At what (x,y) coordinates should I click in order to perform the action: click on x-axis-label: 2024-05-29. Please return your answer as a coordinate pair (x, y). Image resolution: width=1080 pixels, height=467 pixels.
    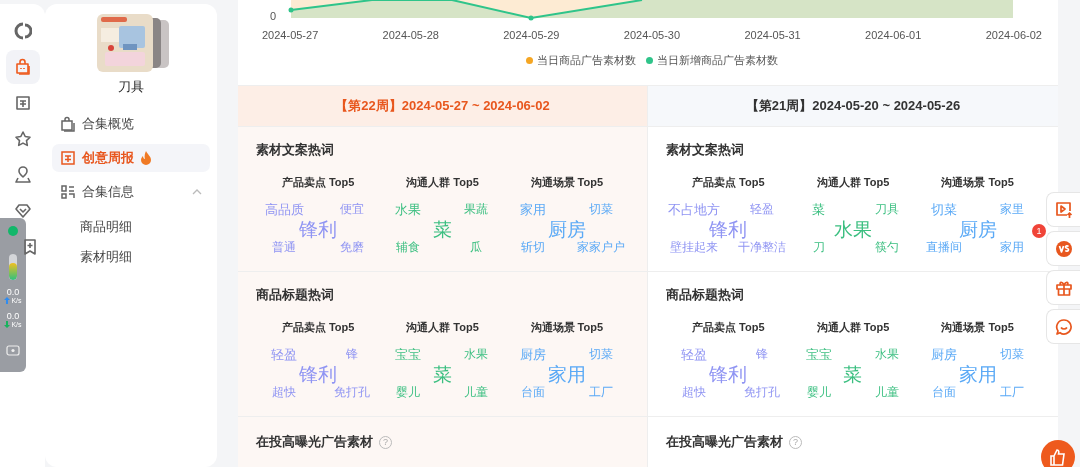
    Looking at the image, I should click on (531, 35).